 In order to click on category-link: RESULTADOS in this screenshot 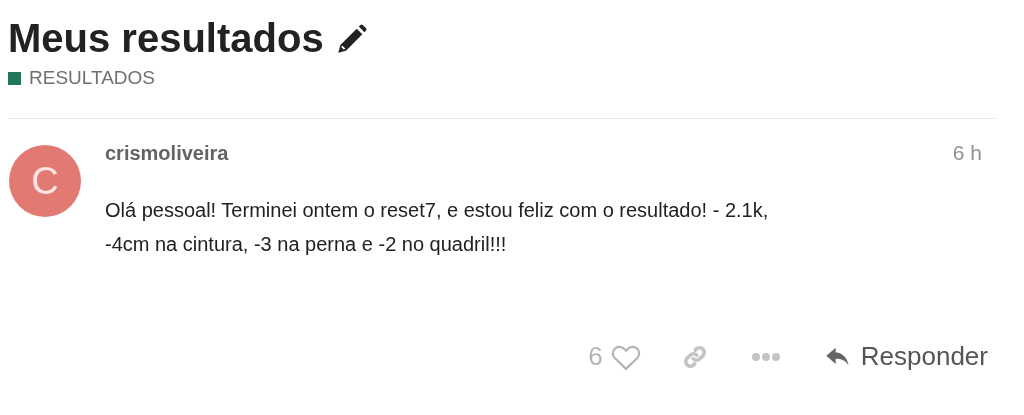, I will do `click(92, 78)`.